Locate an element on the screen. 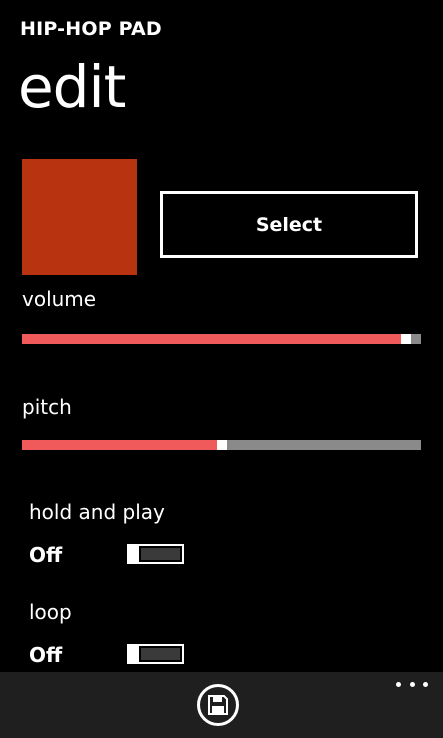  pitch-label: pitch is located at coordinates (47, 407).